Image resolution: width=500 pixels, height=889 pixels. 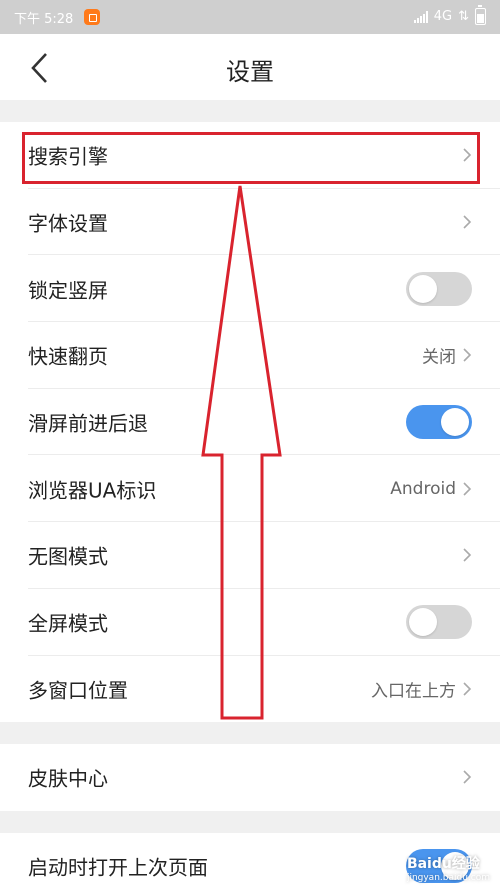 I want to click on annotation-arrow, so click(x=241, y=452).